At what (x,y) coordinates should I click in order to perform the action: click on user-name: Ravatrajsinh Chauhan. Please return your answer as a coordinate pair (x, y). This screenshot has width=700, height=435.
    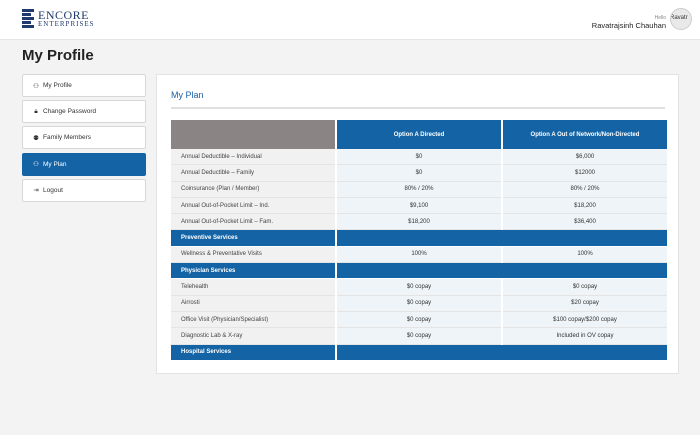
    Looking at the image, I should click on (628, 25).